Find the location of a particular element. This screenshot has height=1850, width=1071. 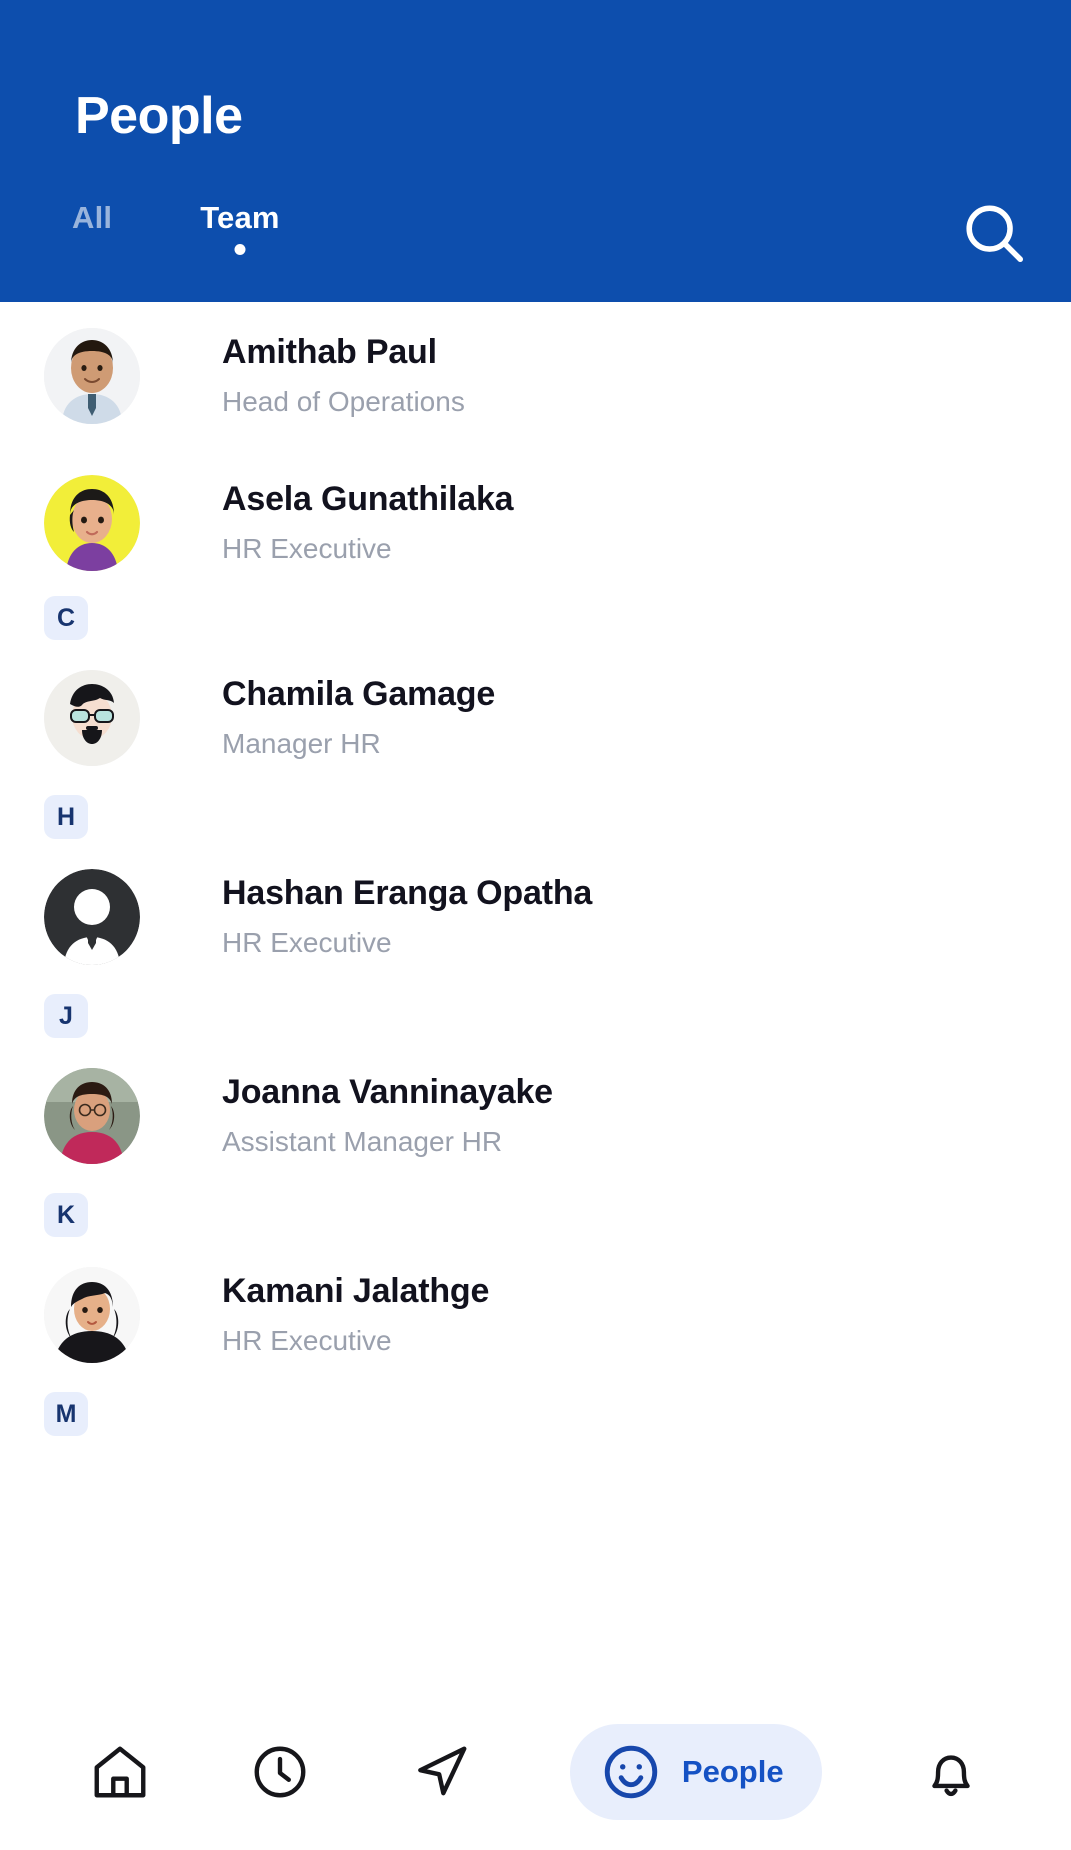

person-name: Joanna Vanninayake is located at coordinates (387, 1091).